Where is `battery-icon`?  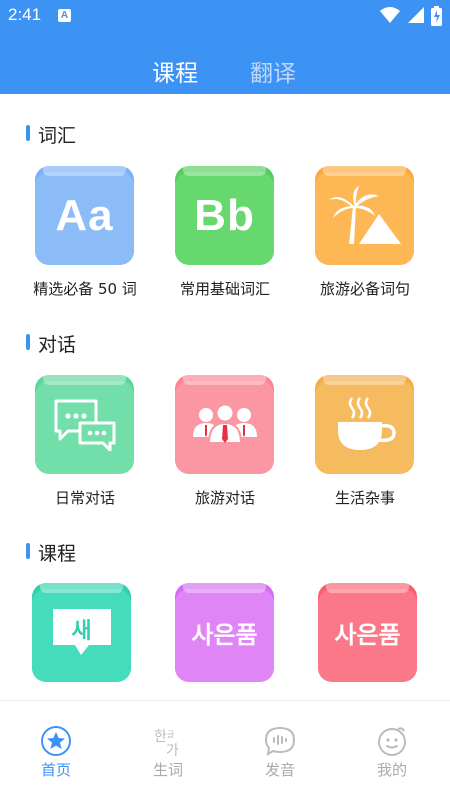
battery-icon is located at coordinates (436, 16).